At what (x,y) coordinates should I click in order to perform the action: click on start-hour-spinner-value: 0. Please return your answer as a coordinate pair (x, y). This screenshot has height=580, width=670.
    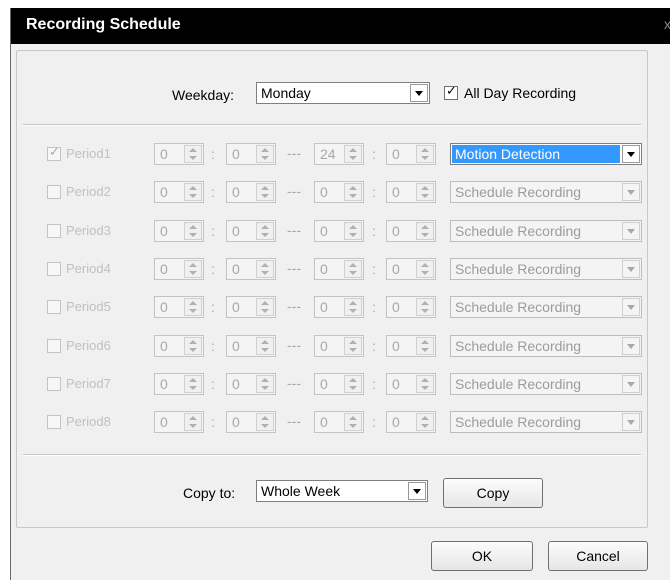
    Looking at the image, I should click on (164, 154).